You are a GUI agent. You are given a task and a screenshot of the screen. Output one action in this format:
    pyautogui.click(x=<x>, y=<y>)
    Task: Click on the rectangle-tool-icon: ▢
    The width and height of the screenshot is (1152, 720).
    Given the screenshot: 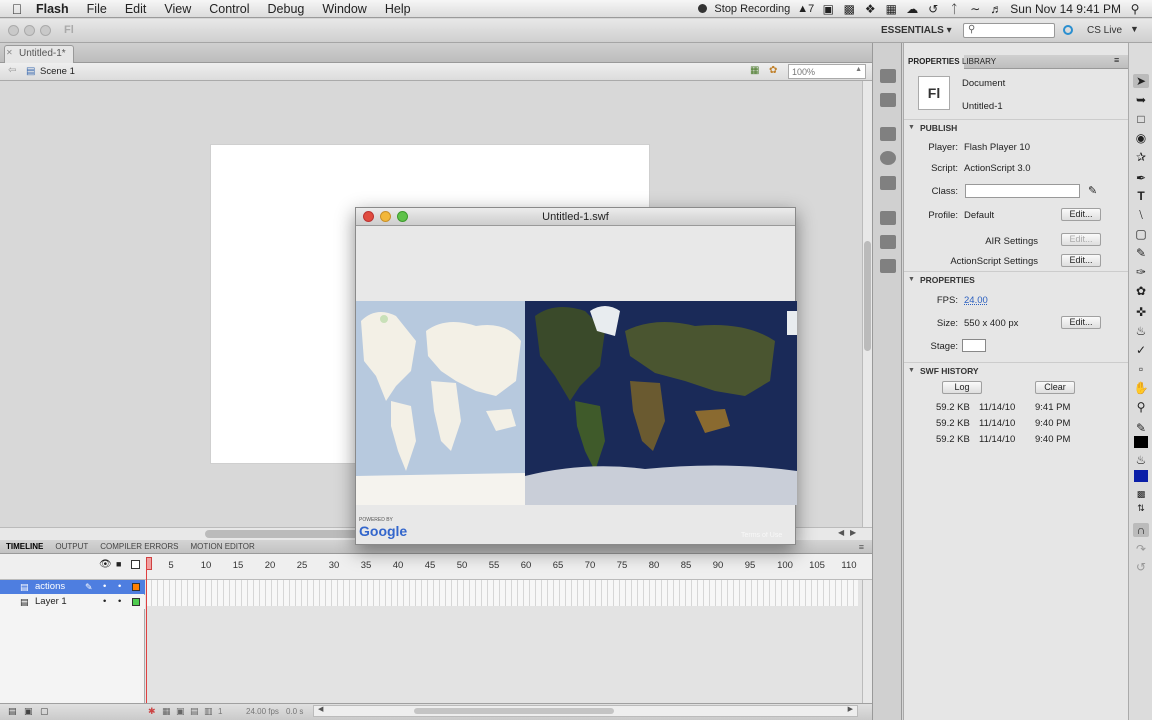 What is the action you would take?
    pyautogui.click(x=1141, y=234)
    